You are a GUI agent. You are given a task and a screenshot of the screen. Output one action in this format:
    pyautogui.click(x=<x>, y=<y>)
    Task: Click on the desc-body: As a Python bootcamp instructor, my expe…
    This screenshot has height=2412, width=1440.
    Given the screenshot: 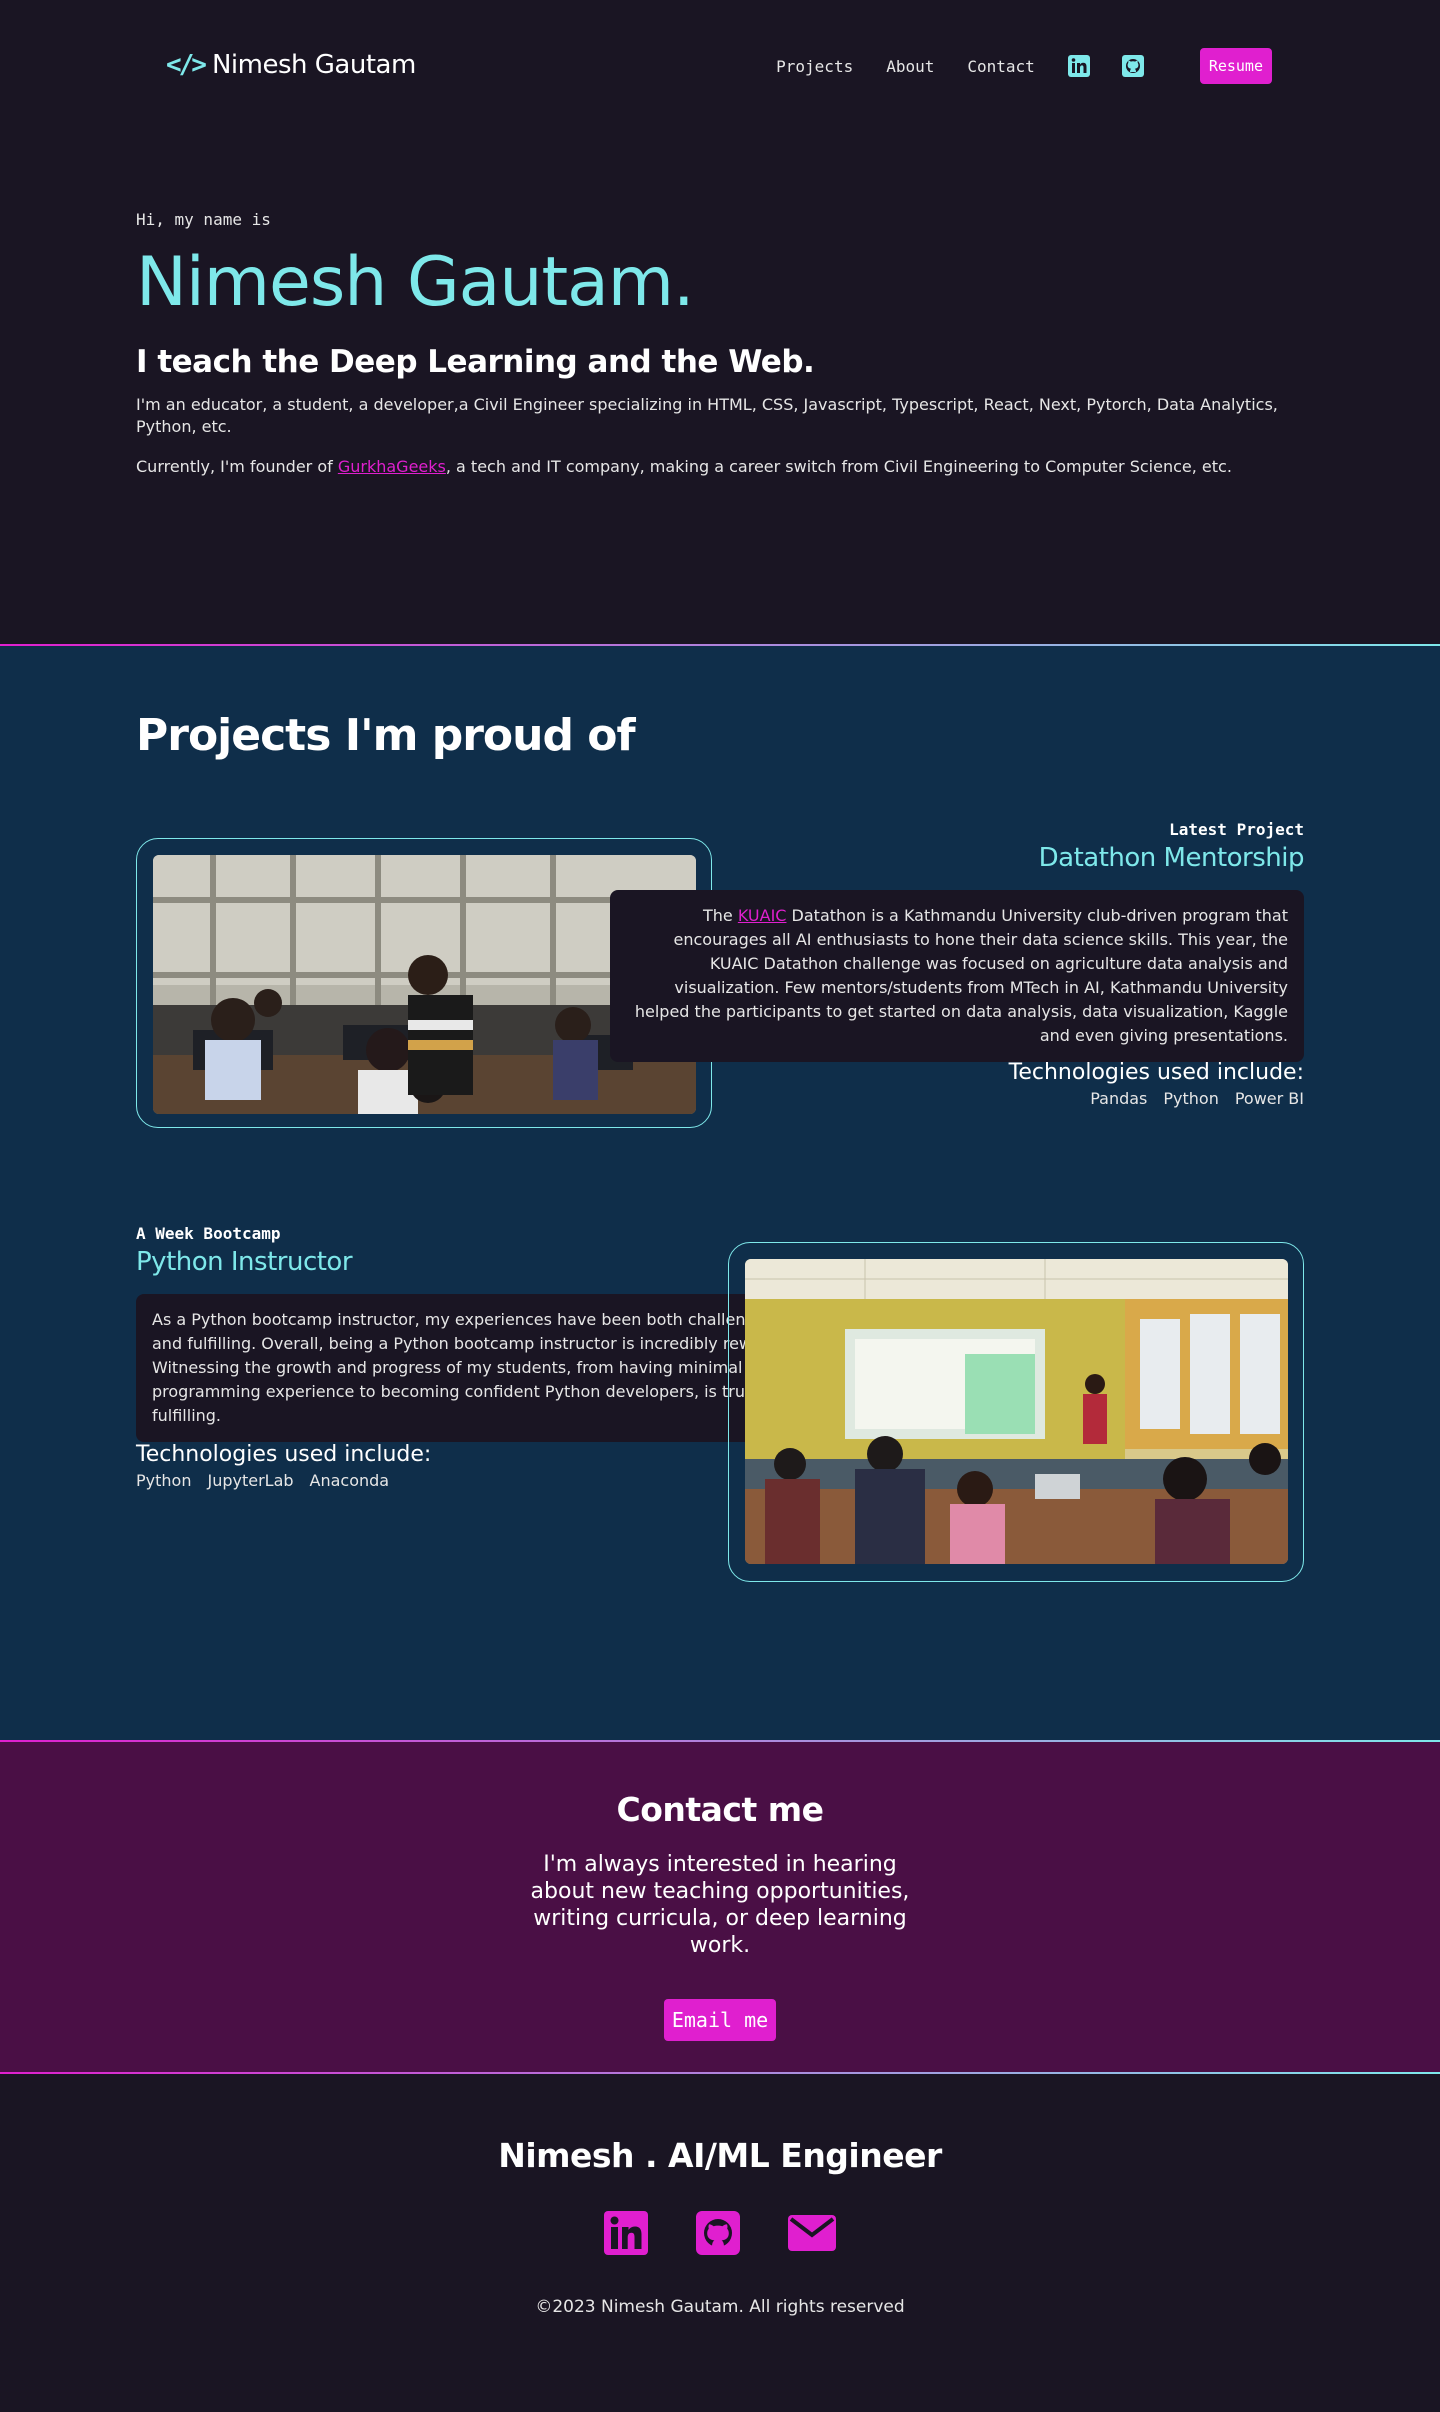 What is the action you would take?
    pyautogui.click(x=480, y=1367)
    